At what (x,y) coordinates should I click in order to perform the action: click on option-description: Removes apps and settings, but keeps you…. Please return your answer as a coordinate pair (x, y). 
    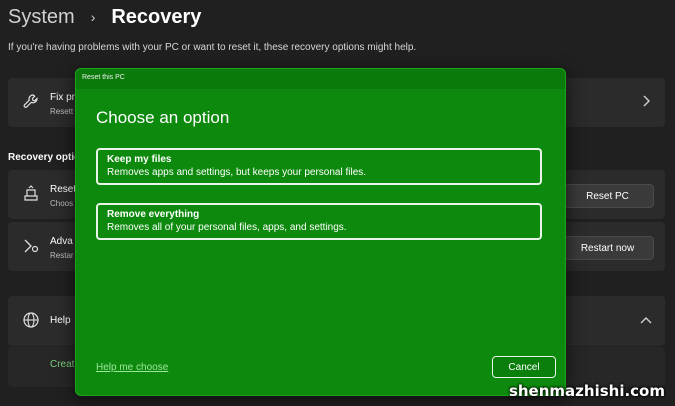
    Looking at the image, I should click on (237, 172).